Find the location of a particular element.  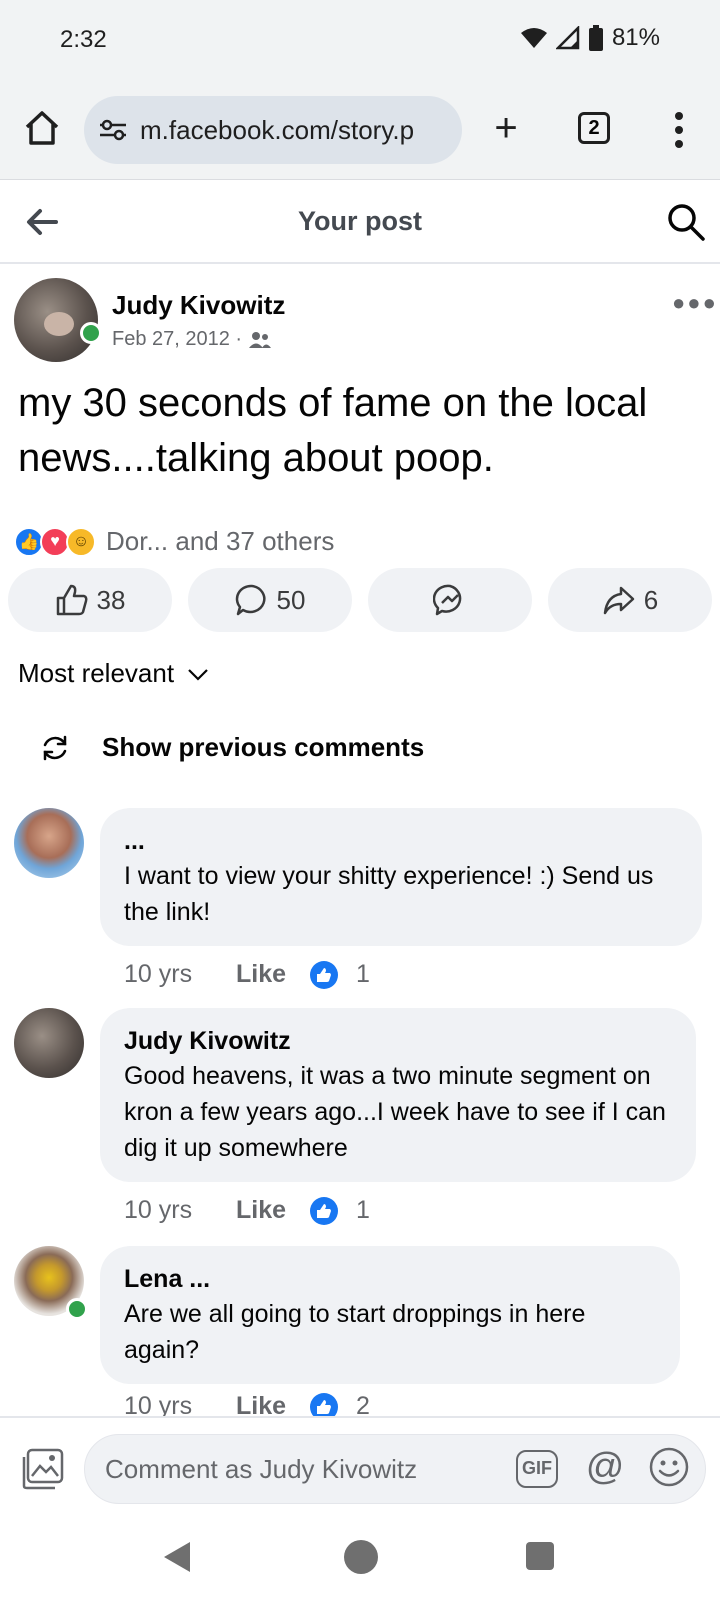

share-button: 6 is located at coordinates (630, 600).